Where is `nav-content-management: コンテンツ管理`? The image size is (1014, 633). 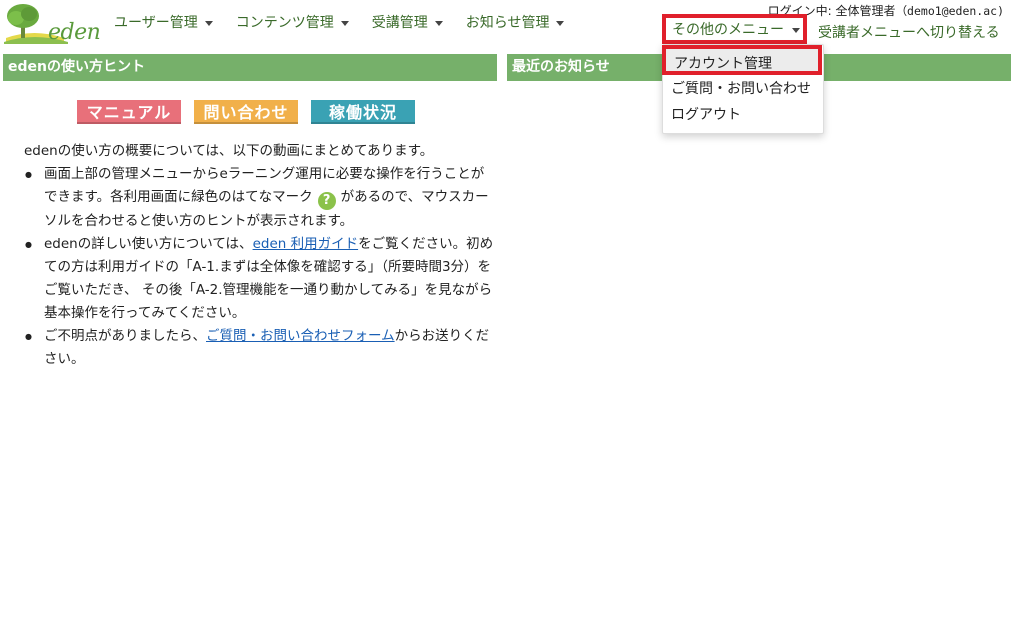 nav-content-management: コンテンツ管理 is located at coordinates (292, 22).